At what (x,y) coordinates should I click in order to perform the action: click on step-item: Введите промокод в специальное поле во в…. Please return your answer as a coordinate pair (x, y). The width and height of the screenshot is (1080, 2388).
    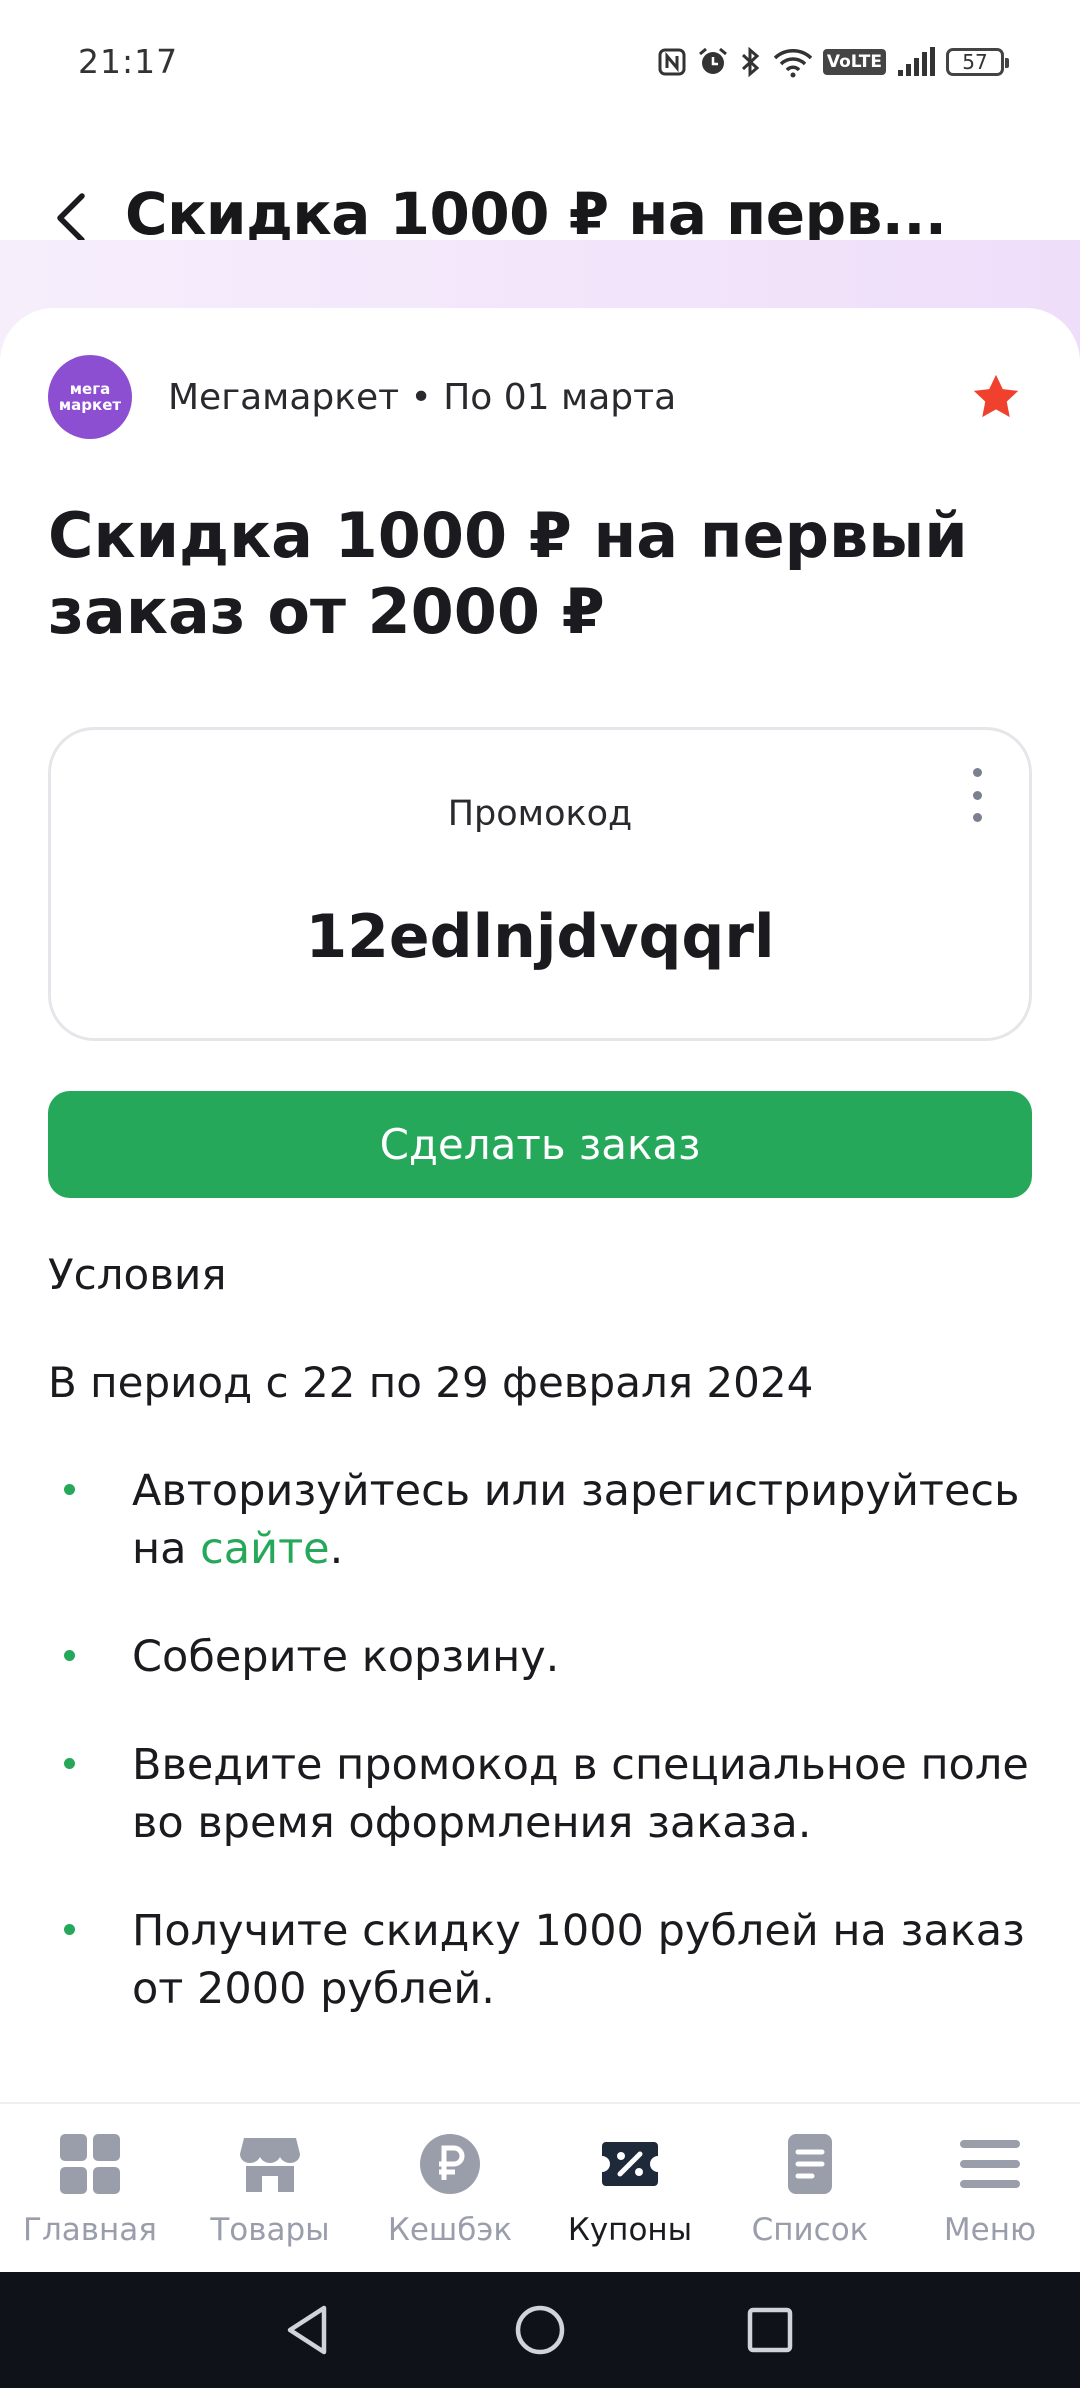
    Looking at the image, I should click on (540, 1794).